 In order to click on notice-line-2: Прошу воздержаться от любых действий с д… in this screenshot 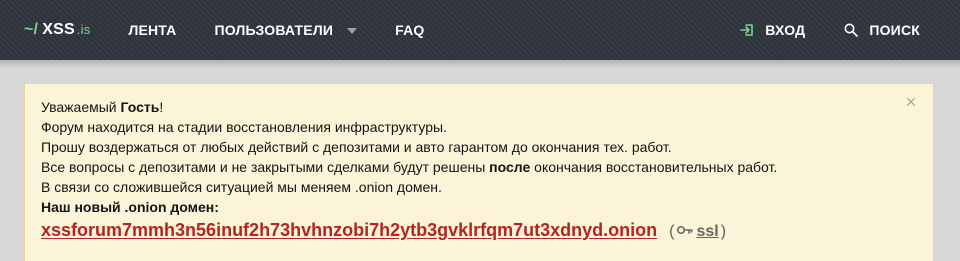, I will do `click(356, 147)`.